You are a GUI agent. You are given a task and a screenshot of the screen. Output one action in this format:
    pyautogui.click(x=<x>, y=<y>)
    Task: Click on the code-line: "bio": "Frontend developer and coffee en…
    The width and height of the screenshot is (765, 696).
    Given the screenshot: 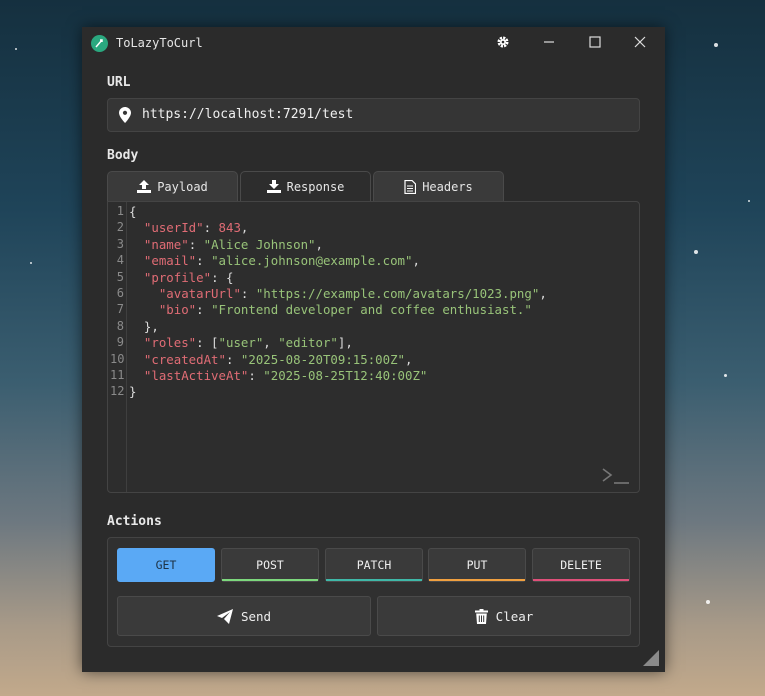 What is the action you would take?
    pyautogui.click(x=330, y=309)
    